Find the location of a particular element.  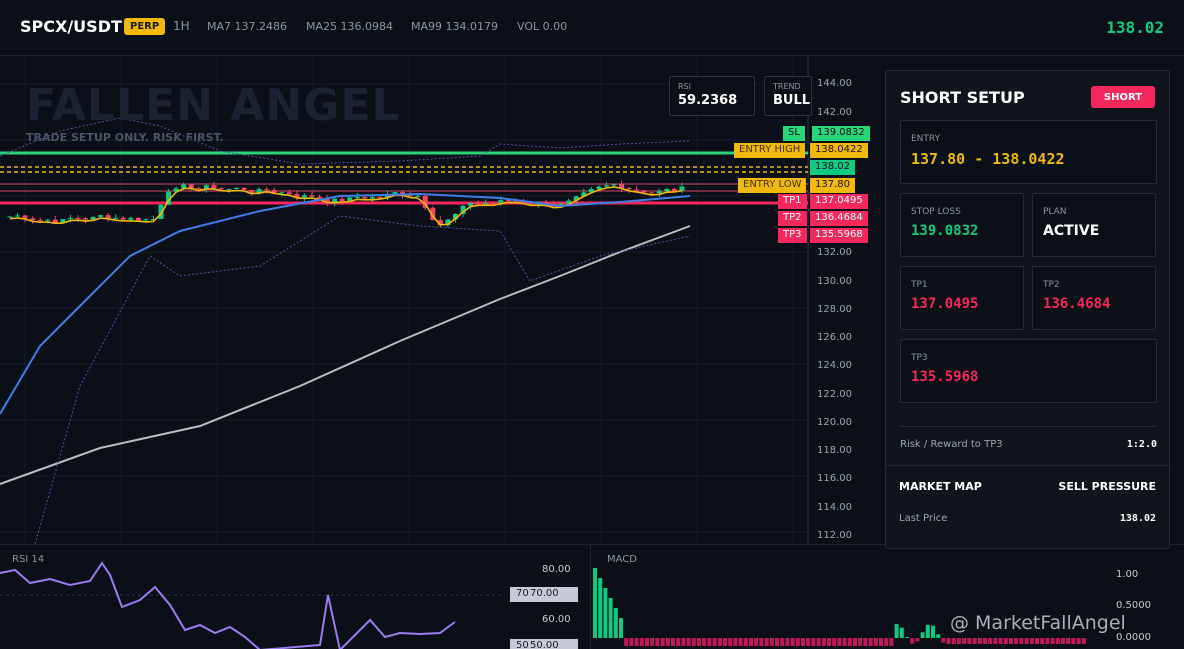

tp2-tag-label: TP2 is located at coordinates (792, 218).